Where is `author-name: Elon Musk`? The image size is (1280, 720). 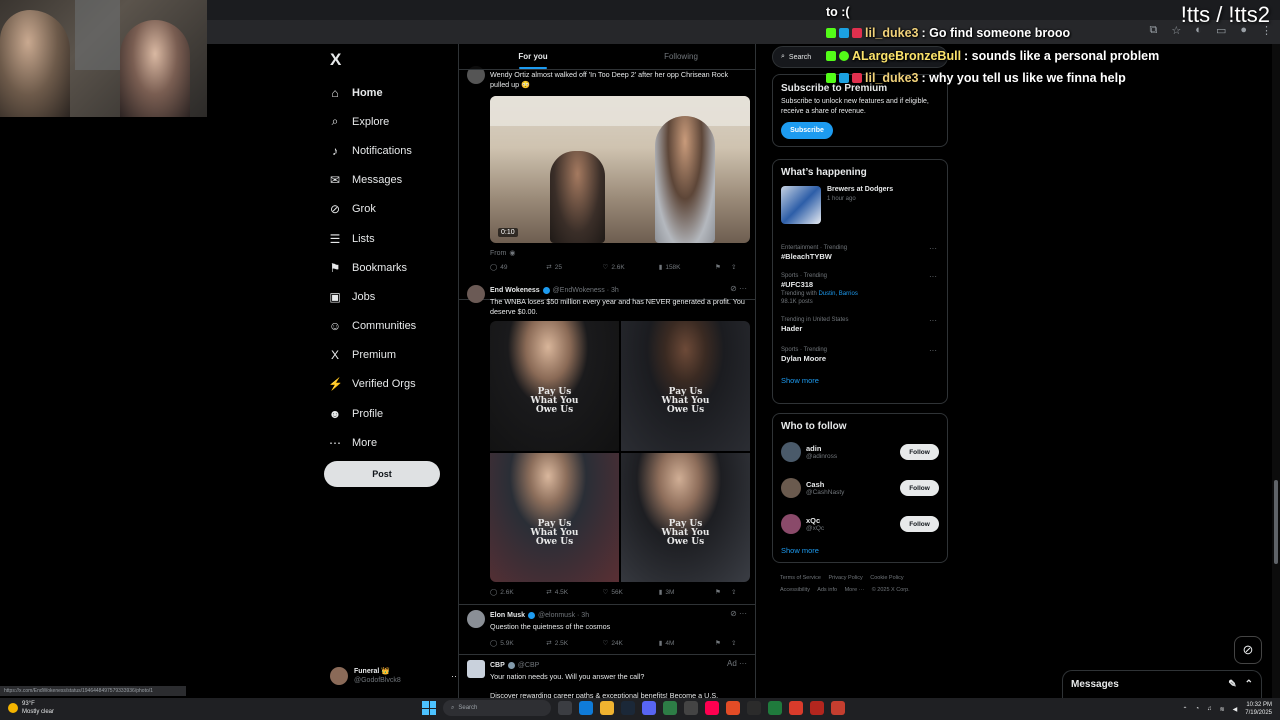 author-name: Elon Musk is located at coordinates (507, 615).